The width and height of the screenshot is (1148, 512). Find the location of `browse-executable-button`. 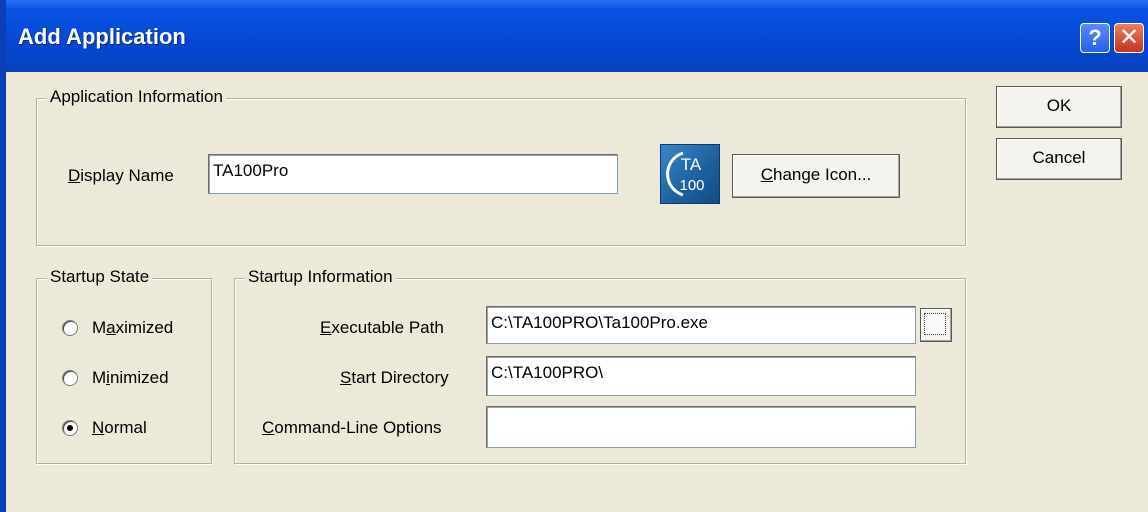

browse-executable-button is located at coordinates (936, 325).